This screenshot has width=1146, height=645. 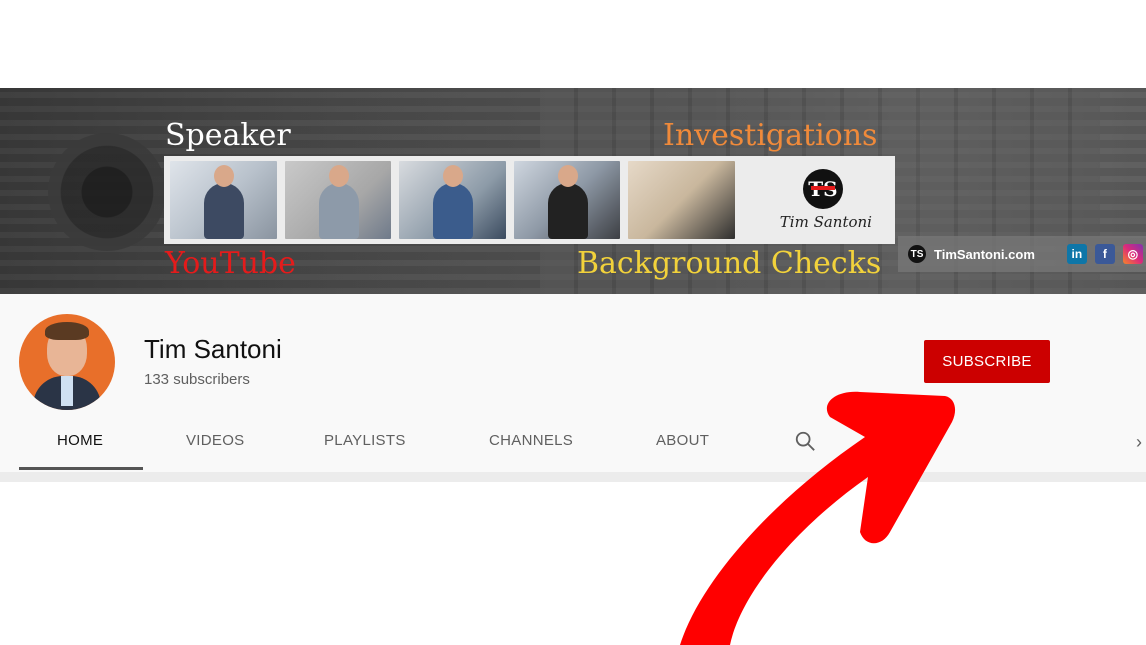 I want to click on tab-channels: CHANNELS, so click(x=531, y=440).